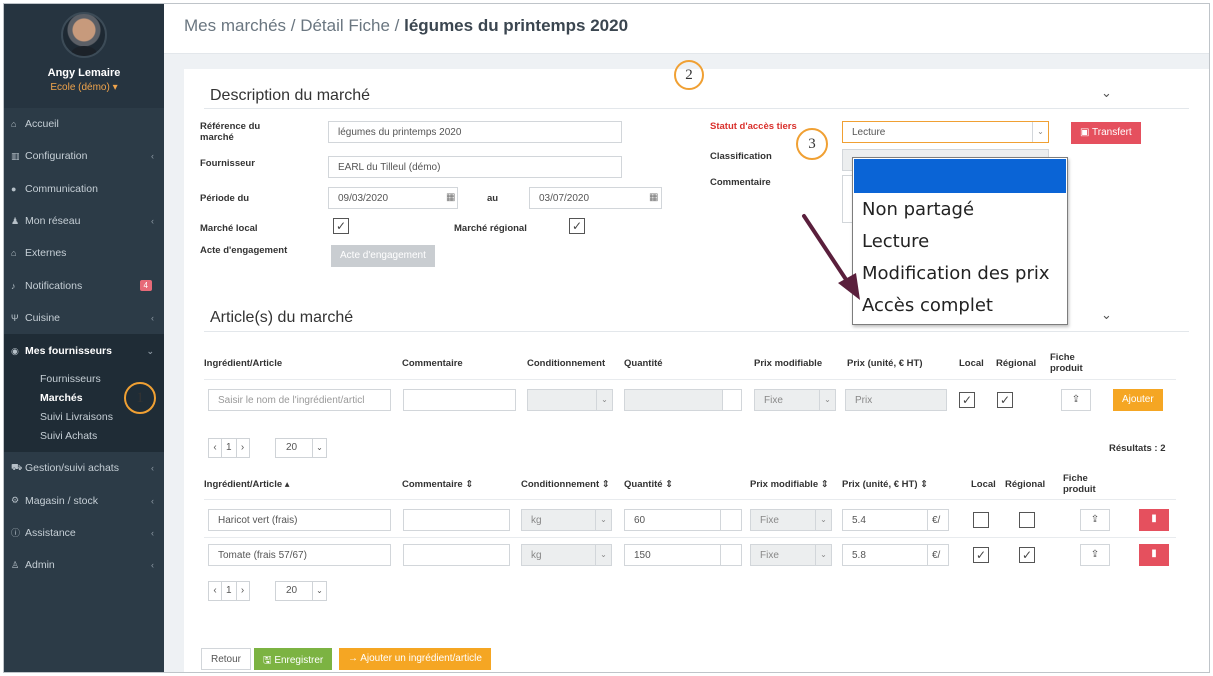 This screenshot has width=1213, height=676. What do you see at coordinates (341, 226) in the screenshot?
I see `marche-local-checkbox: ✓` at bounding box center [341, 226].